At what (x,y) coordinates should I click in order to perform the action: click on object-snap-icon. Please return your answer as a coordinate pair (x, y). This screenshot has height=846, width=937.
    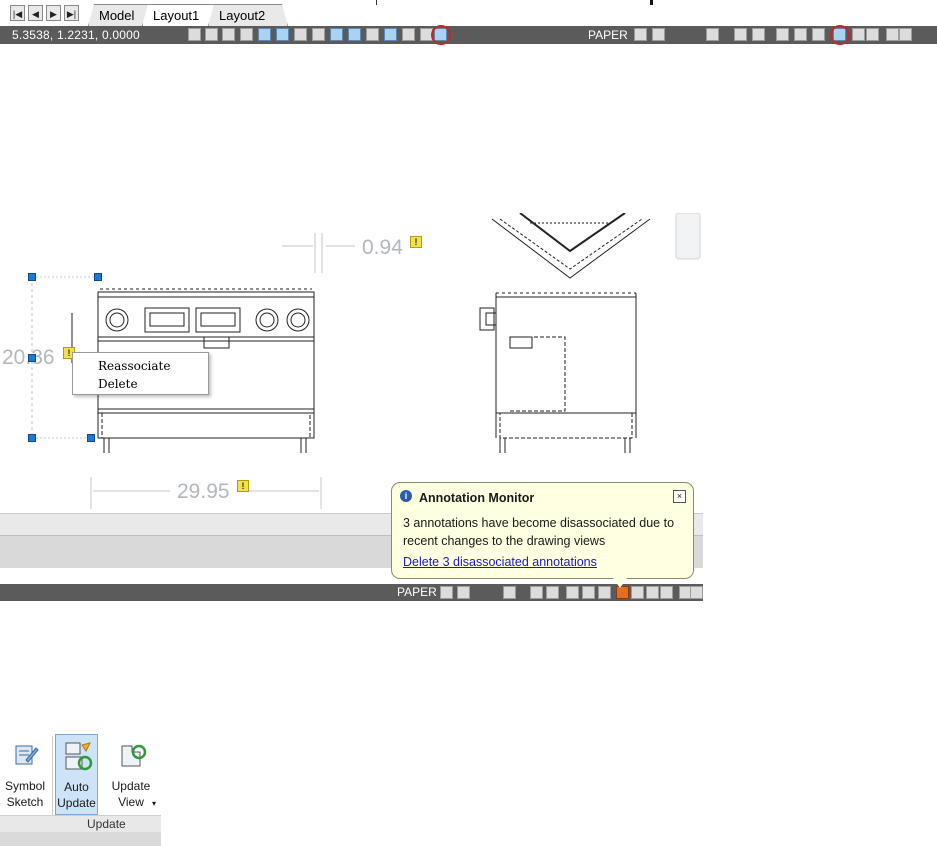
    Looking at the image, I should click on (282, 34).